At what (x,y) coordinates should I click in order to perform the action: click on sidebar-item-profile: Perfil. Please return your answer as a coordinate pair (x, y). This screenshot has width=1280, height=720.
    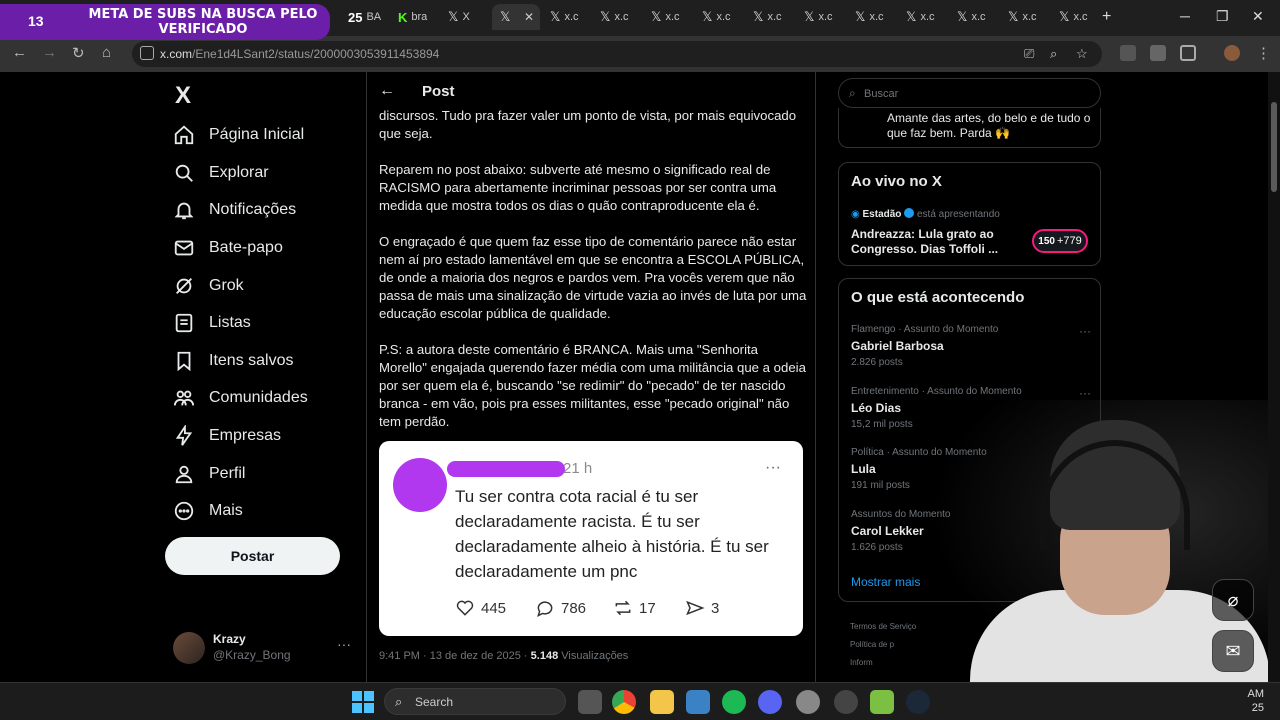
    Looking at the image, I should click on (209, 474).